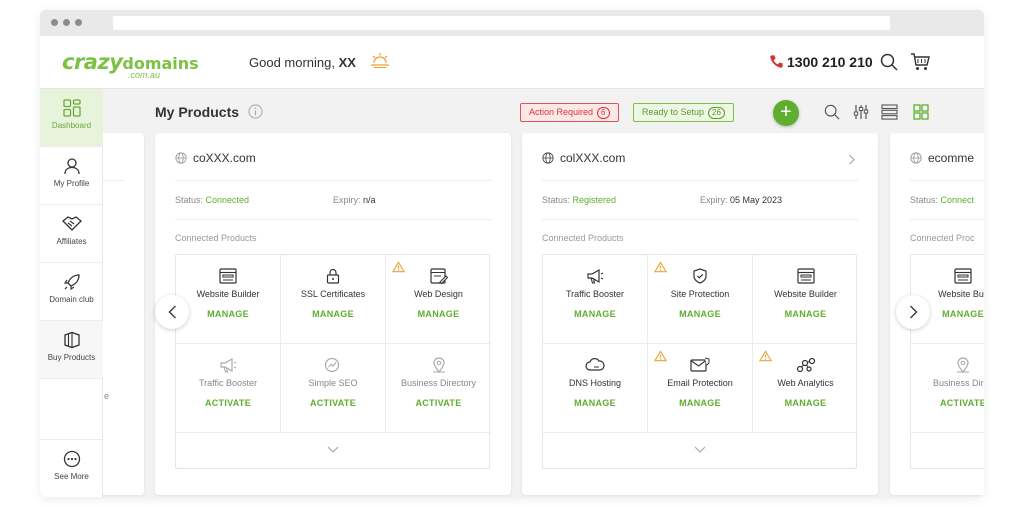 This screenshot has width=1024, height=507. I want to click on carousel-next-button, so click(913, 312).